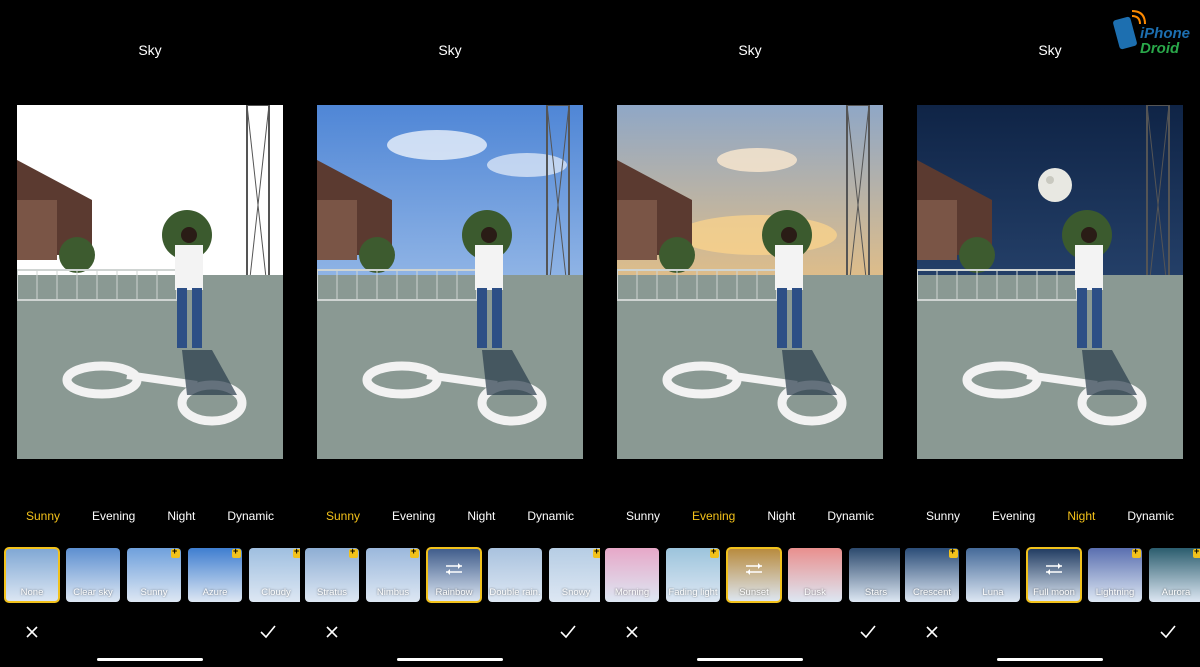 The image size is (1200, 667). I want to click on thumbnail-label: Snowy, so click(576, 592).